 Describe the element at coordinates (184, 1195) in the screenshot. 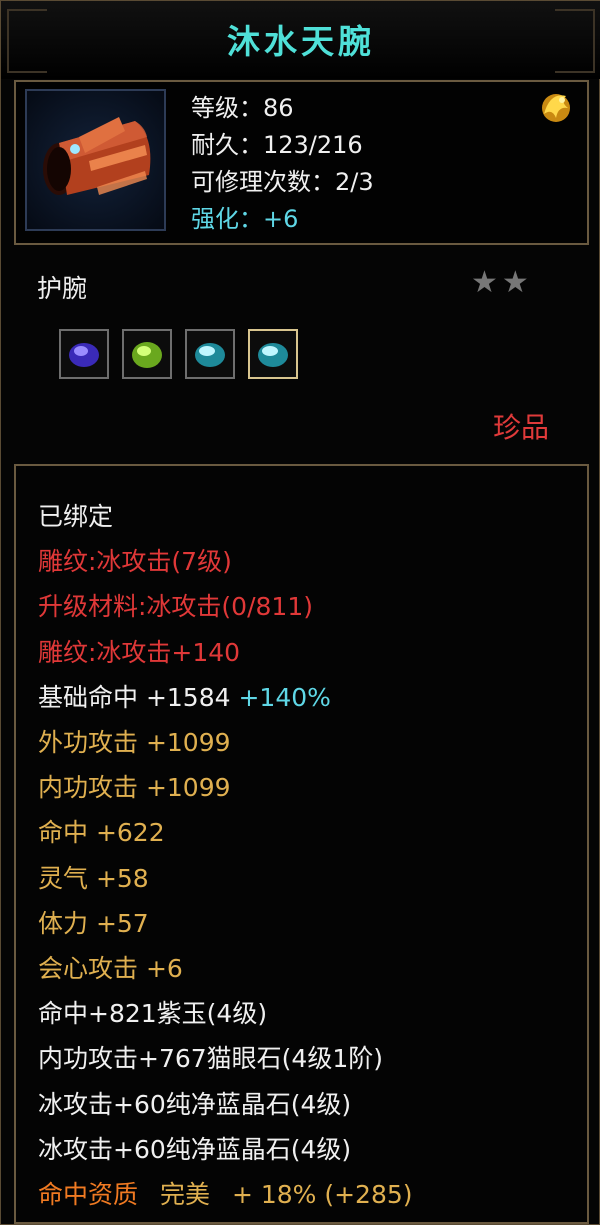

I see `aptitude-grade: 完美` at that location.